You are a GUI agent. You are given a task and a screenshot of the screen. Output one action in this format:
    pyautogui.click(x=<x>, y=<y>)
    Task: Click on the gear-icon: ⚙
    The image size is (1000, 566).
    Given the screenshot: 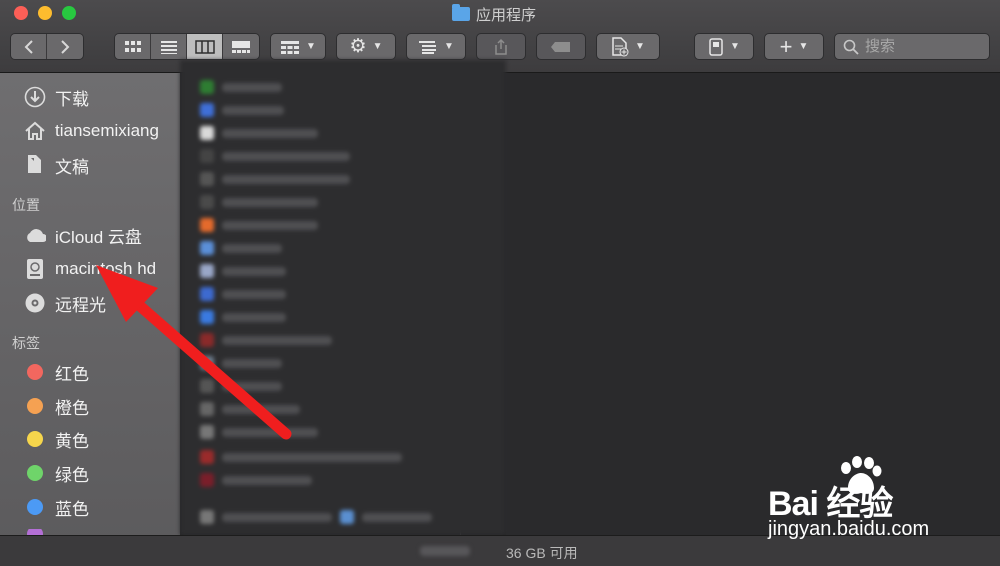 What is the action you would take?
    pyautogui.click(x=358, y=46)
    